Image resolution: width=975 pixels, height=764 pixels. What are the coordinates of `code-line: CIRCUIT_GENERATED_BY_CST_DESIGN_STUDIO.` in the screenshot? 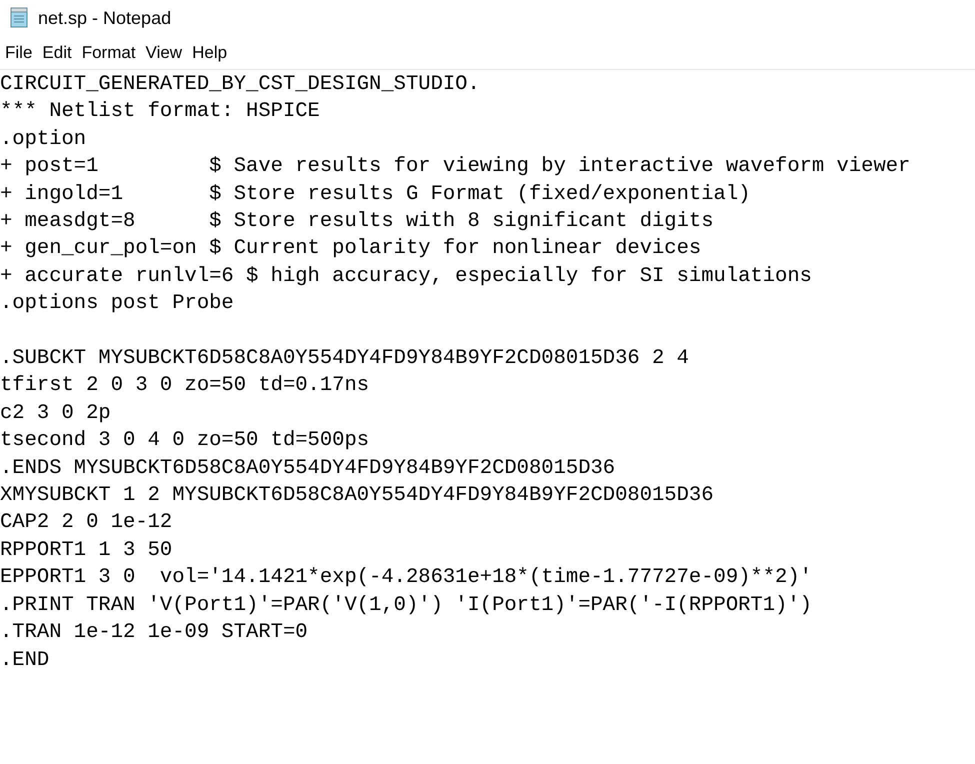 It's located at (240, 85).